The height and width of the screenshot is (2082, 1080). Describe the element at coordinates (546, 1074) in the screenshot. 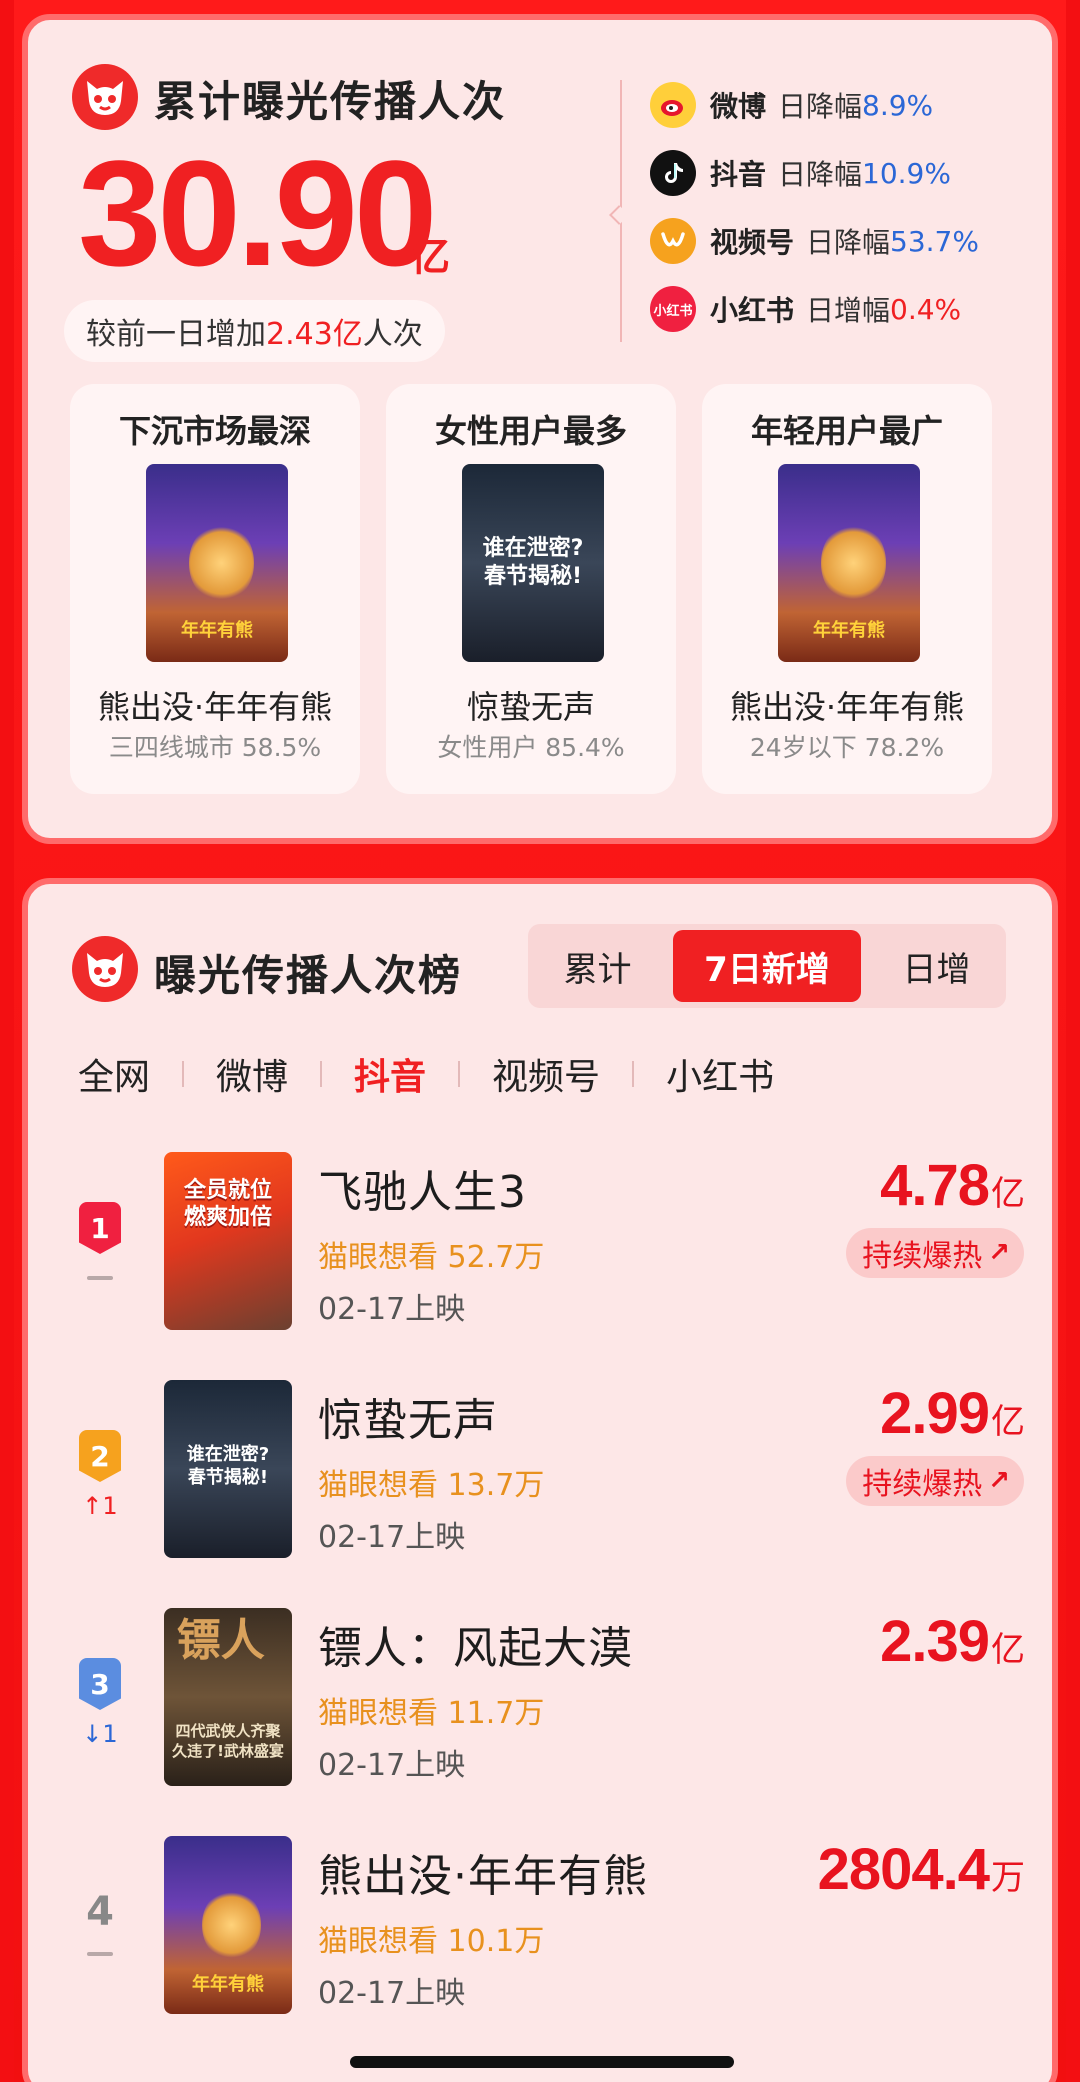

I see `tab-channels: 视频号` at that location.